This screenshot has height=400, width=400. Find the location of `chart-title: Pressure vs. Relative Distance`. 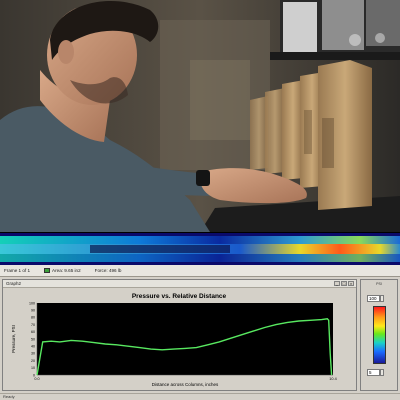

chart-title: Pressure vs. Relative Distance is located at coordinates (179, 296).